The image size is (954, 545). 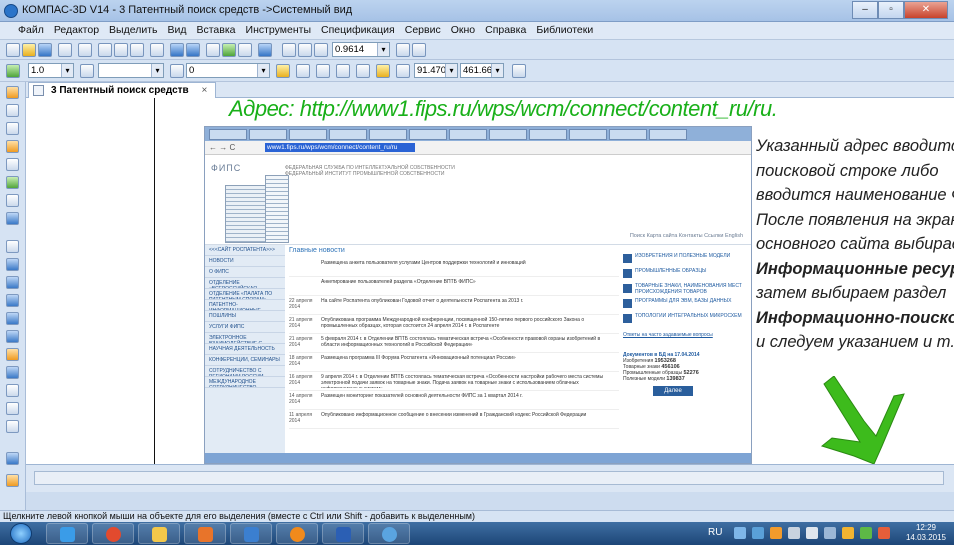 I want to click on object-icon, so click(x=12, y=480).